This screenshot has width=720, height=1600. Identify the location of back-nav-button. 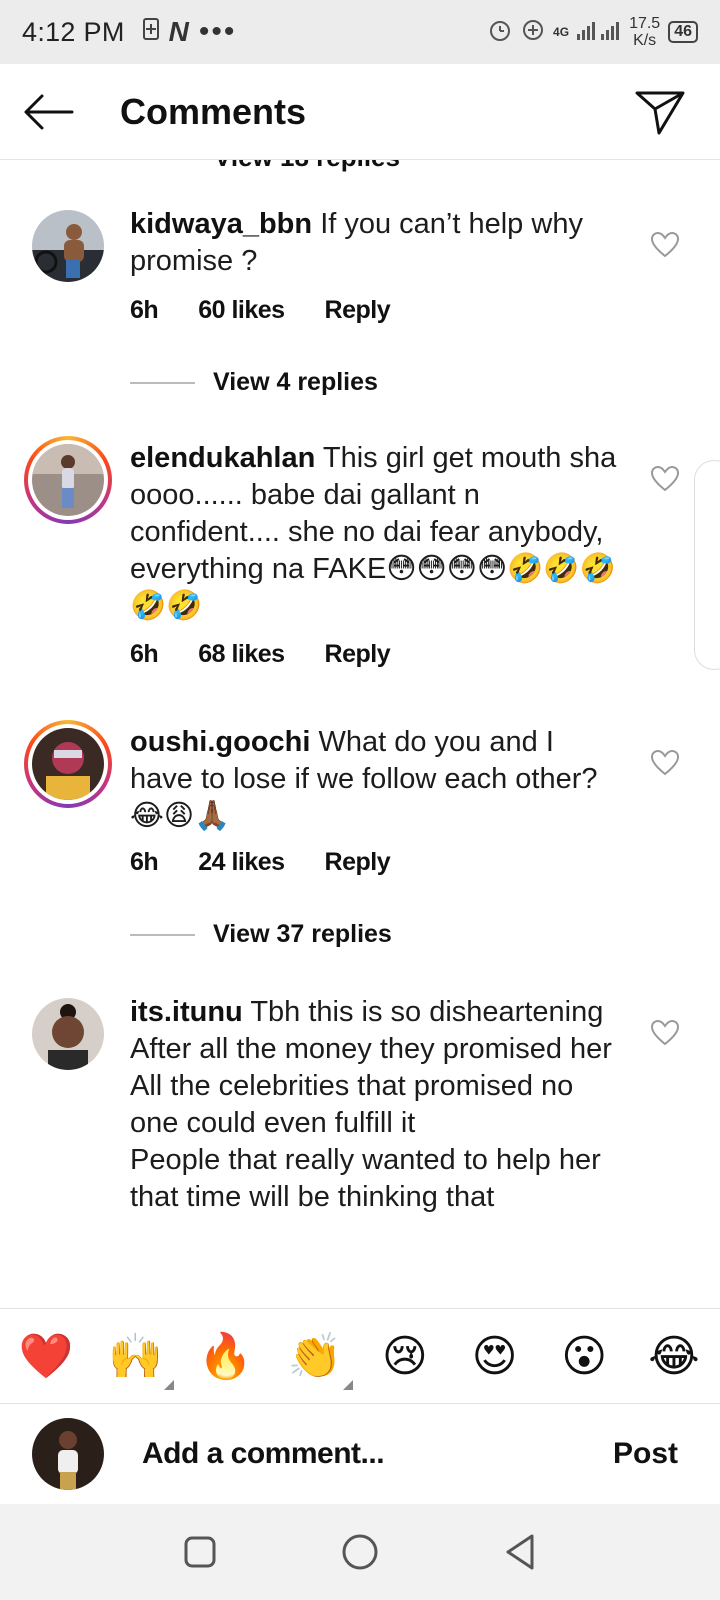
(520, 1552).